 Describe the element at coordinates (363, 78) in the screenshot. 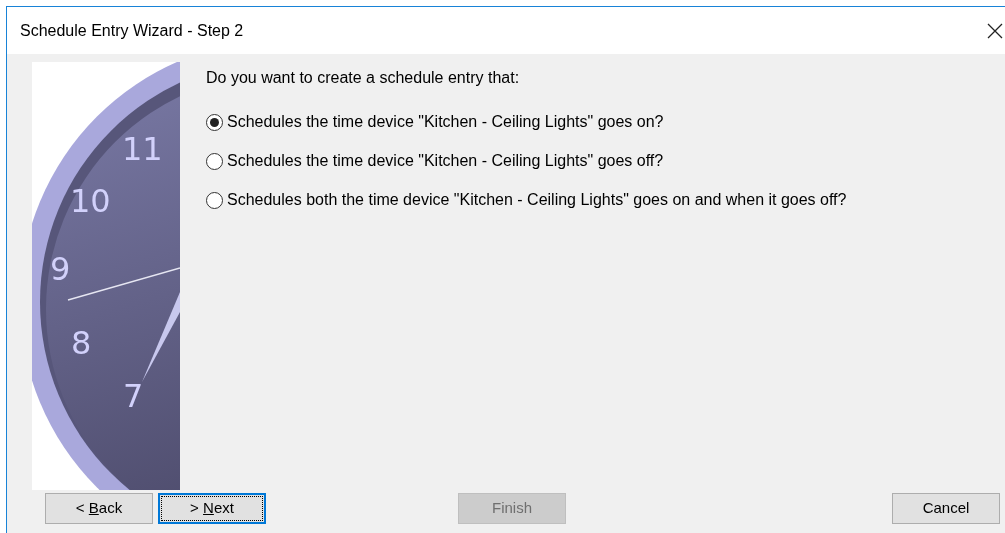

I see `question-text: Do you want to create a schedule entry that:` at that location.